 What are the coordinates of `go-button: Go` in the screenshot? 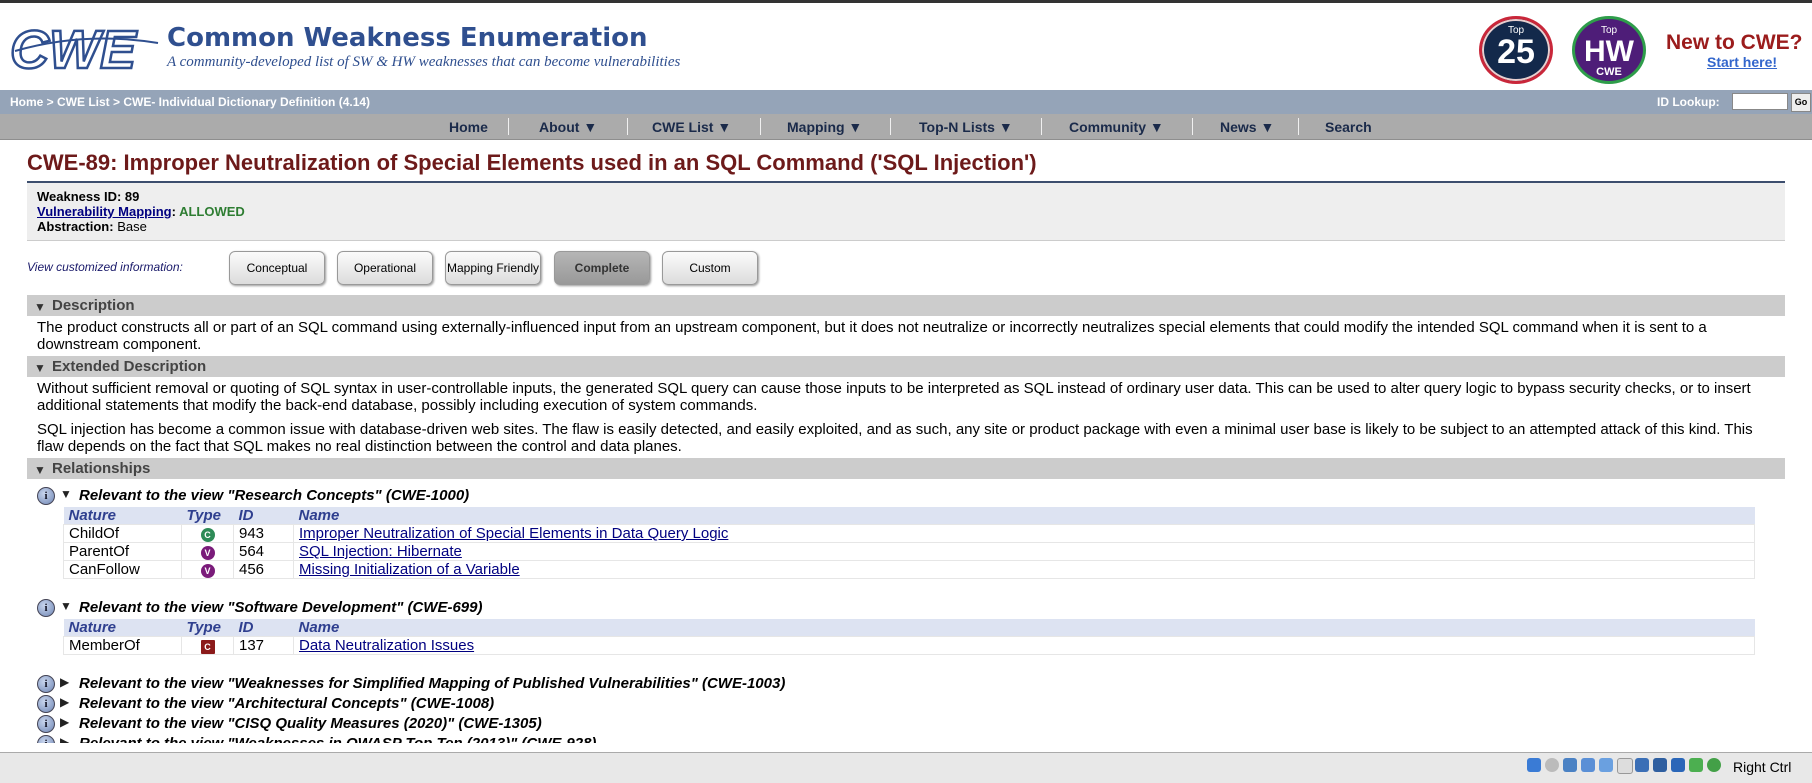 It's located at (1801, 102).